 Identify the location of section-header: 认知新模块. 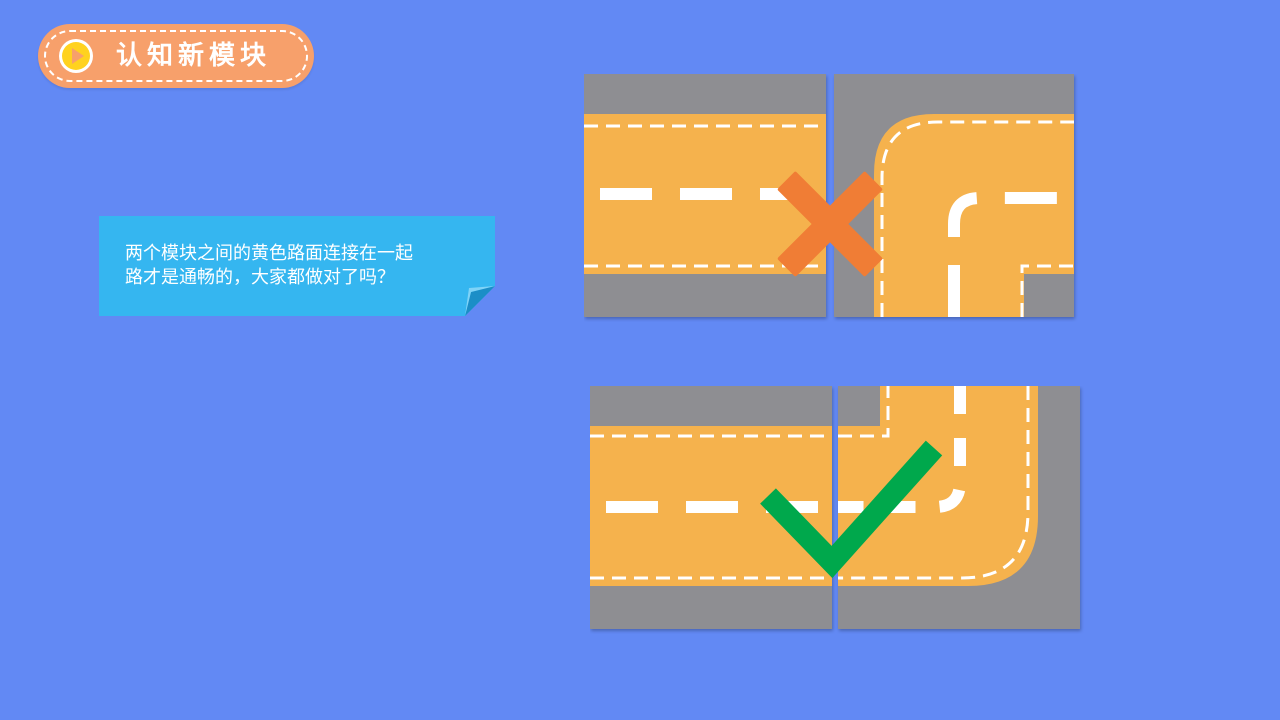
(176, 56).